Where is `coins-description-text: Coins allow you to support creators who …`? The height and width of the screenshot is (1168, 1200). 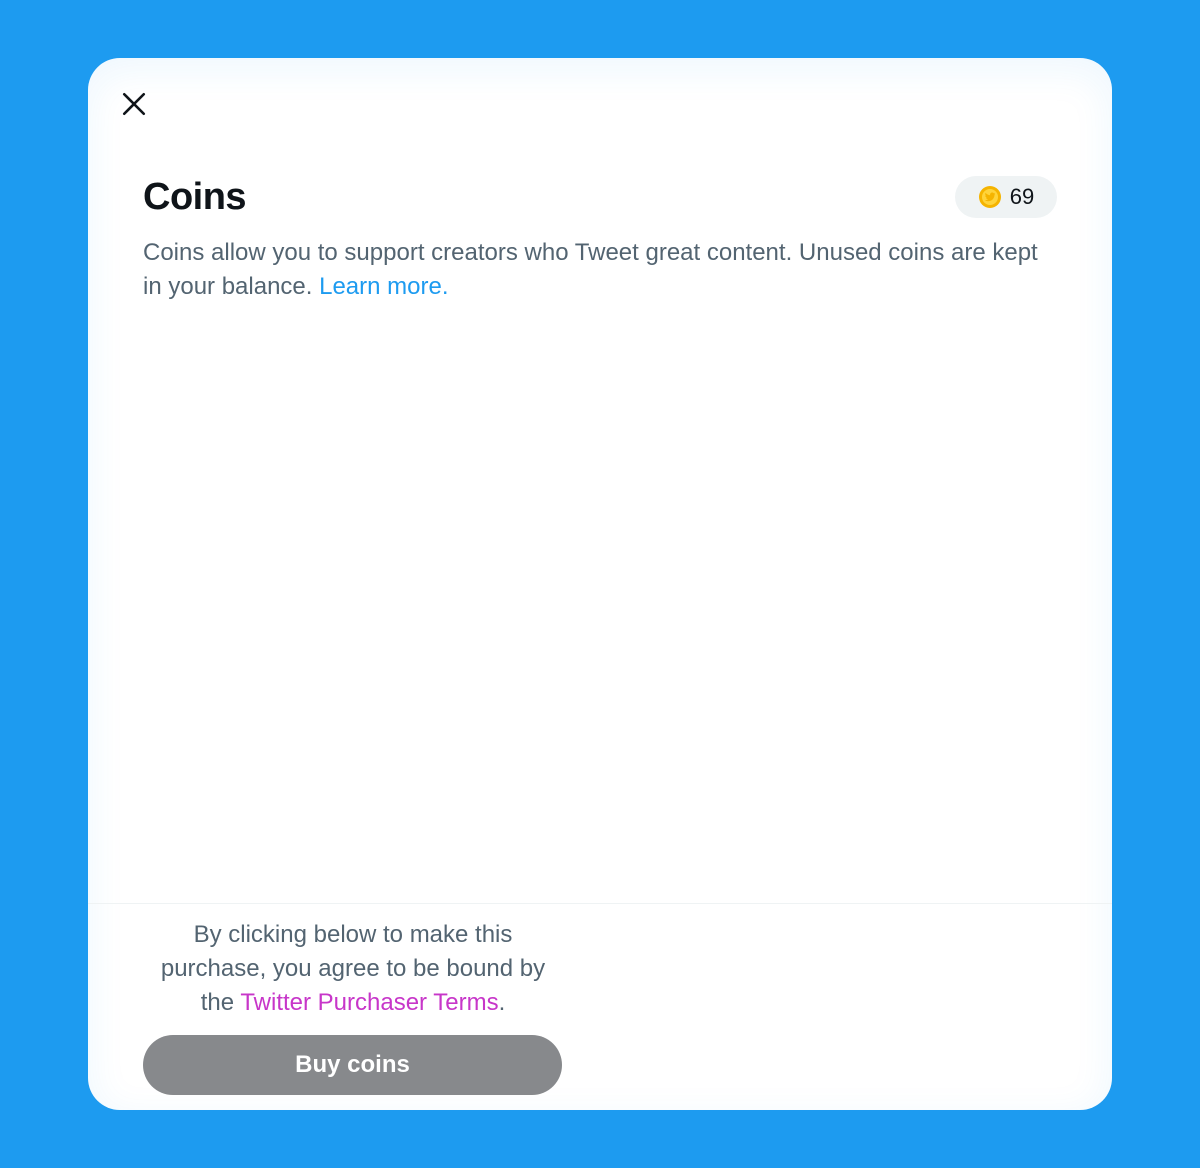
coins-description-text: Coins allow you to support creators who … is located at coordinates (590, 269).